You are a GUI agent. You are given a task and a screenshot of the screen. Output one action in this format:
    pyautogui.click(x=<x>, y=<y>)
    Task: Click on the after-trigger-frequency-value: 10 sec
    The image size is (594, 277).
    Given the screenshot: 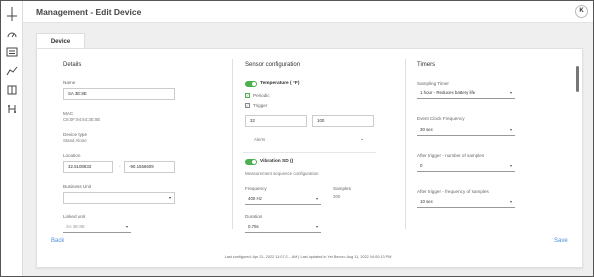 What is the action you would take?
    pyautogui.click(x=426, y=201)
    